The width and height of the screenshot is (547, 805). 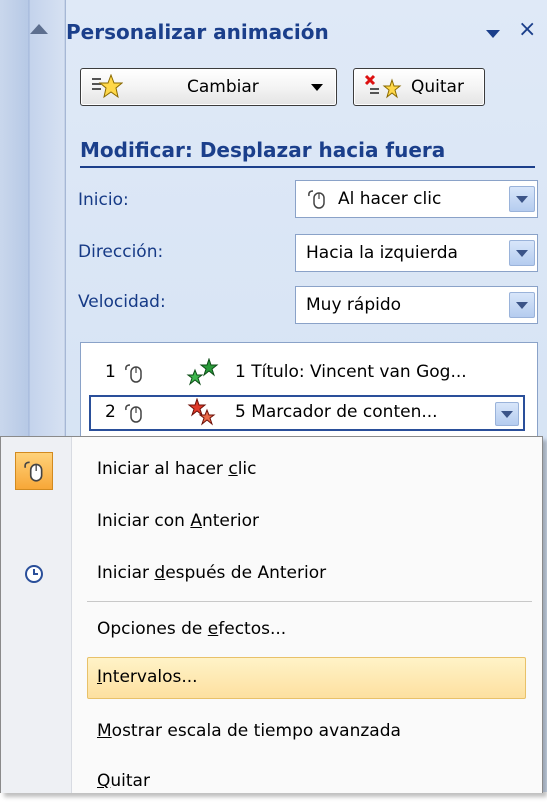 What do you see at coordinates (271, 522) in the screenshot?
I see `menu-item-start-with-previous: Iniciar con Anterior` at bounding box center [271, 522].